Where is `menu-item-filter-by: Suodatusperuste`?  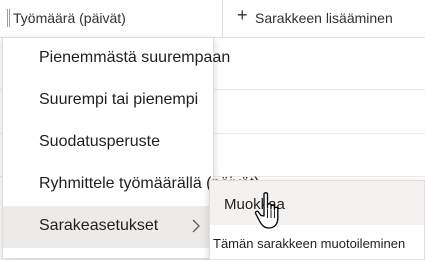
menu-item-filter-by: Suodatusperuste is located at coordinates (108, 142).